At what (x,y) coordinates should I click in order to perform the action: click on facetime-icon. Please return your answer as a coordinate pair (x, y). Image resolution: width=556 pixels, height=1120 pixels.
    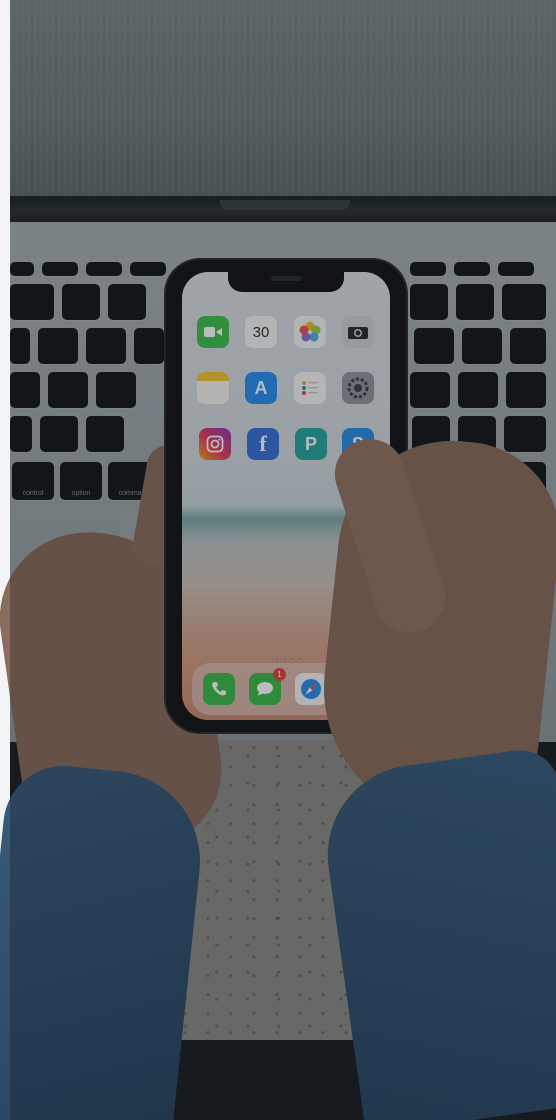
    Looking at the image, I should click on (213, 332).